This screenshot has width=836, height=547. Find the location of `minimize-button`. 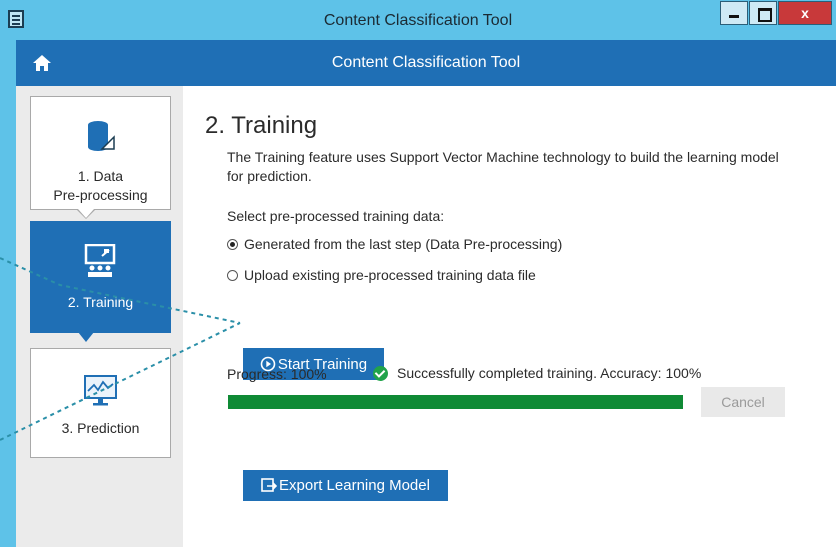

minimize-button is located at coordinates (734, 13).